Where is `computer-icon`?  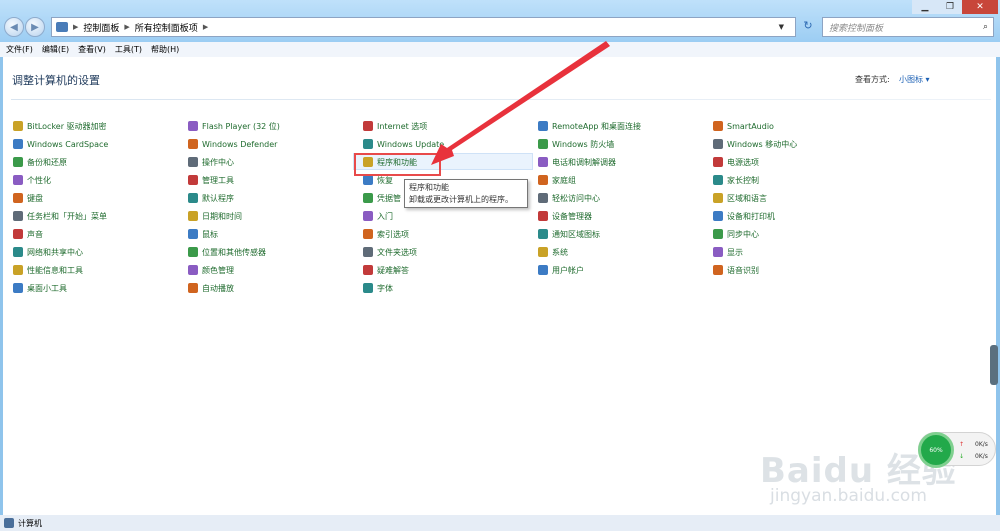
computer-icon is located at coordinates (9, 523).